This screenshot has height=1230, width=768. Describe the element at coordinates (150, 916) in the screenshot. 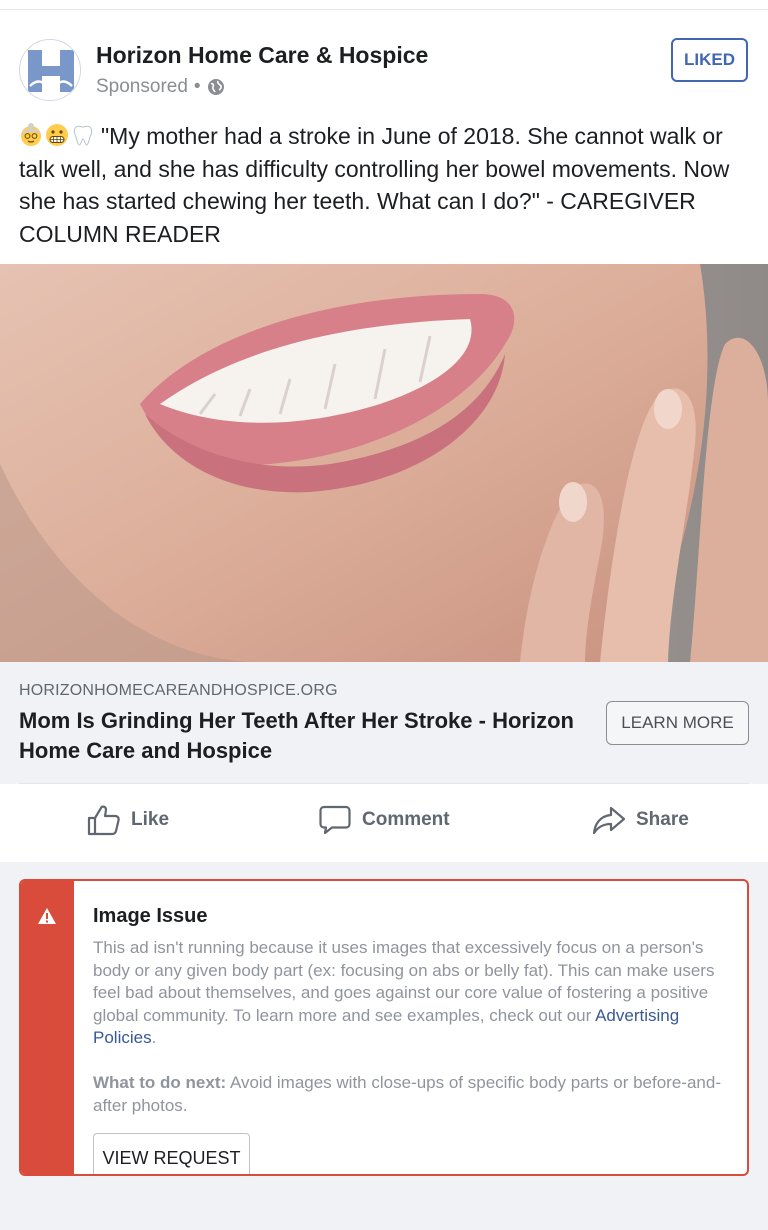

I see `issue-title: Image Issue` at that location.